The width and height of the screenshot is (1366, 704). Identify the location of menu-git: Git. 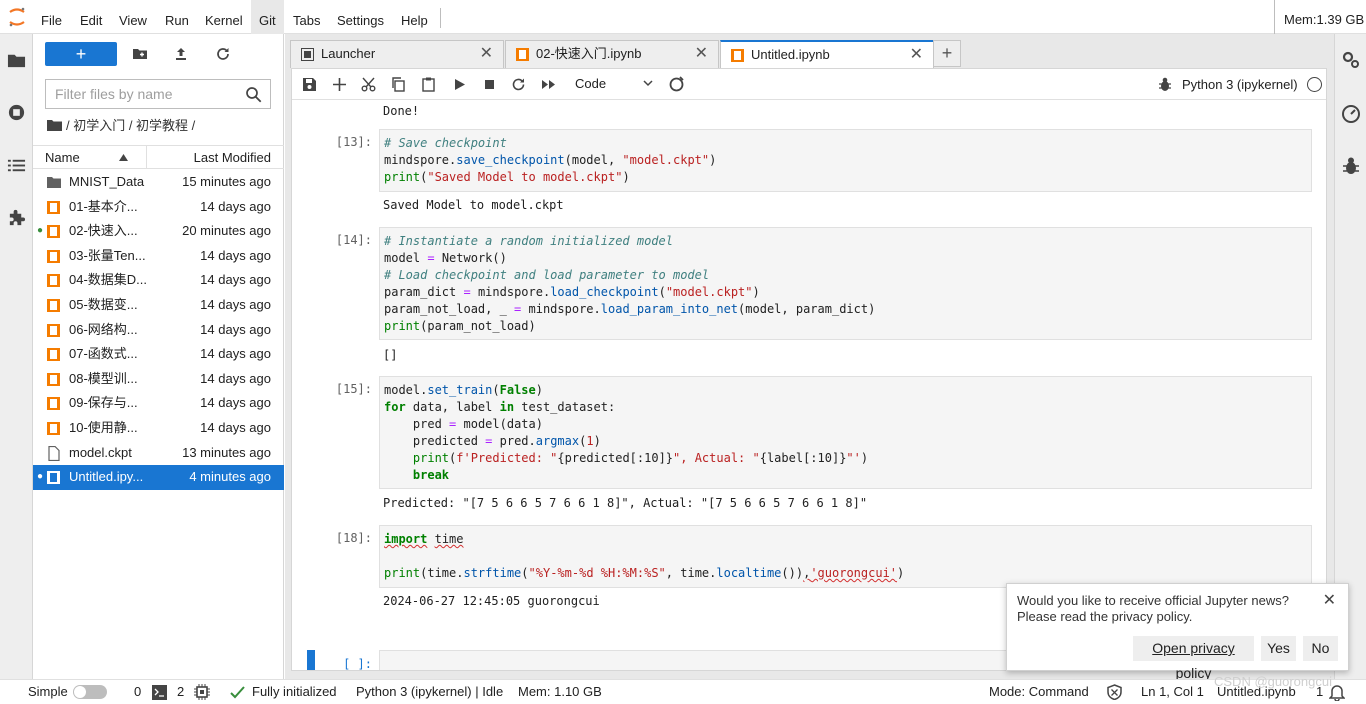
(267, 17).